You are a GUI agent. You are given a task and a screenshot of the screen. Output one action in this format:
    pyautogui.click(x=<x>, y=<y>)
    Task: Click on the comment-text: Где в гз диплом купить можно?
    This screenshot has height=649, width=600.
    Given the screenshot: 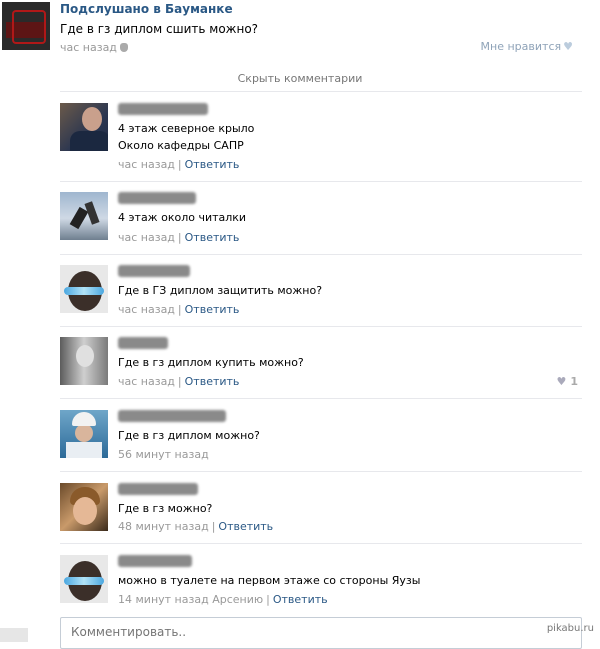 What is the action you would take?
    pyautogui.click(x=211, y=362)
    